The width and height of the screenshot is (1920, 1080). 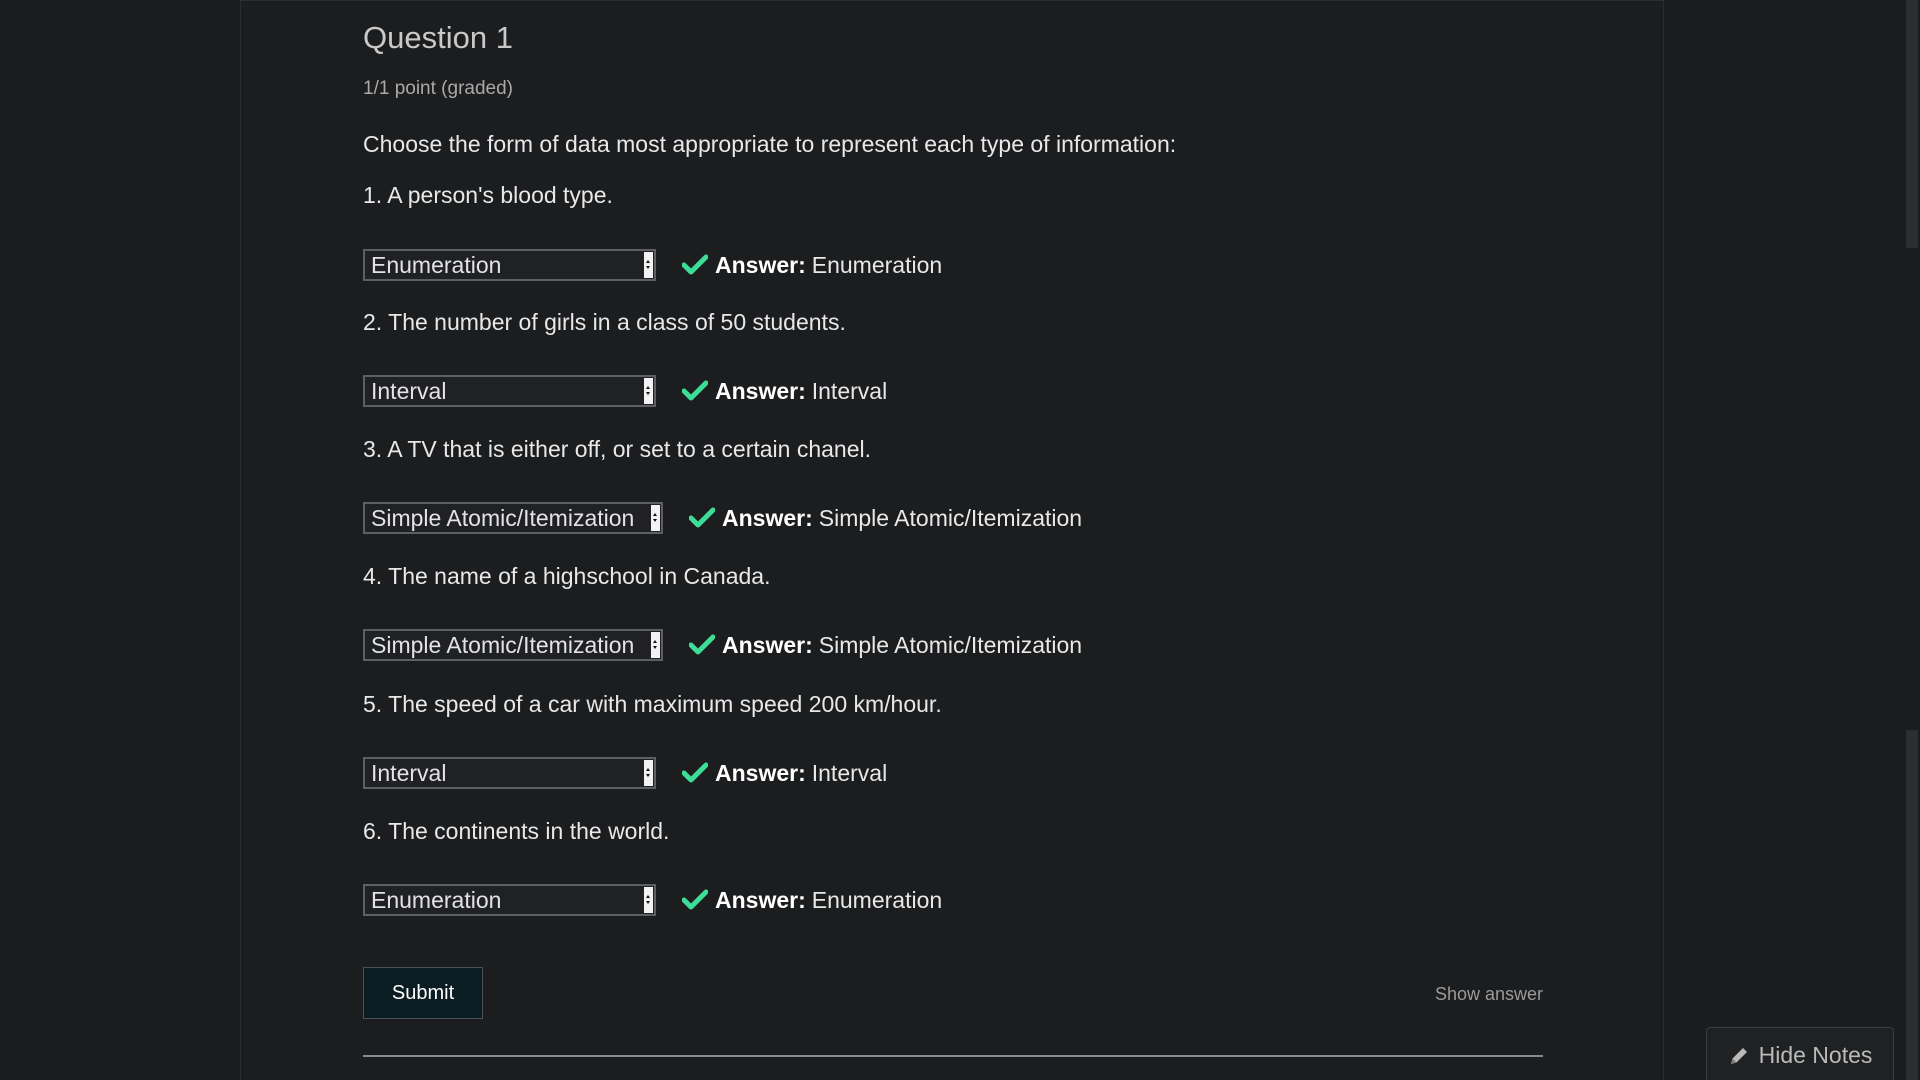 I want to click on item-prompt-6: 6. The continents in the world., so click(x=516, y=831).